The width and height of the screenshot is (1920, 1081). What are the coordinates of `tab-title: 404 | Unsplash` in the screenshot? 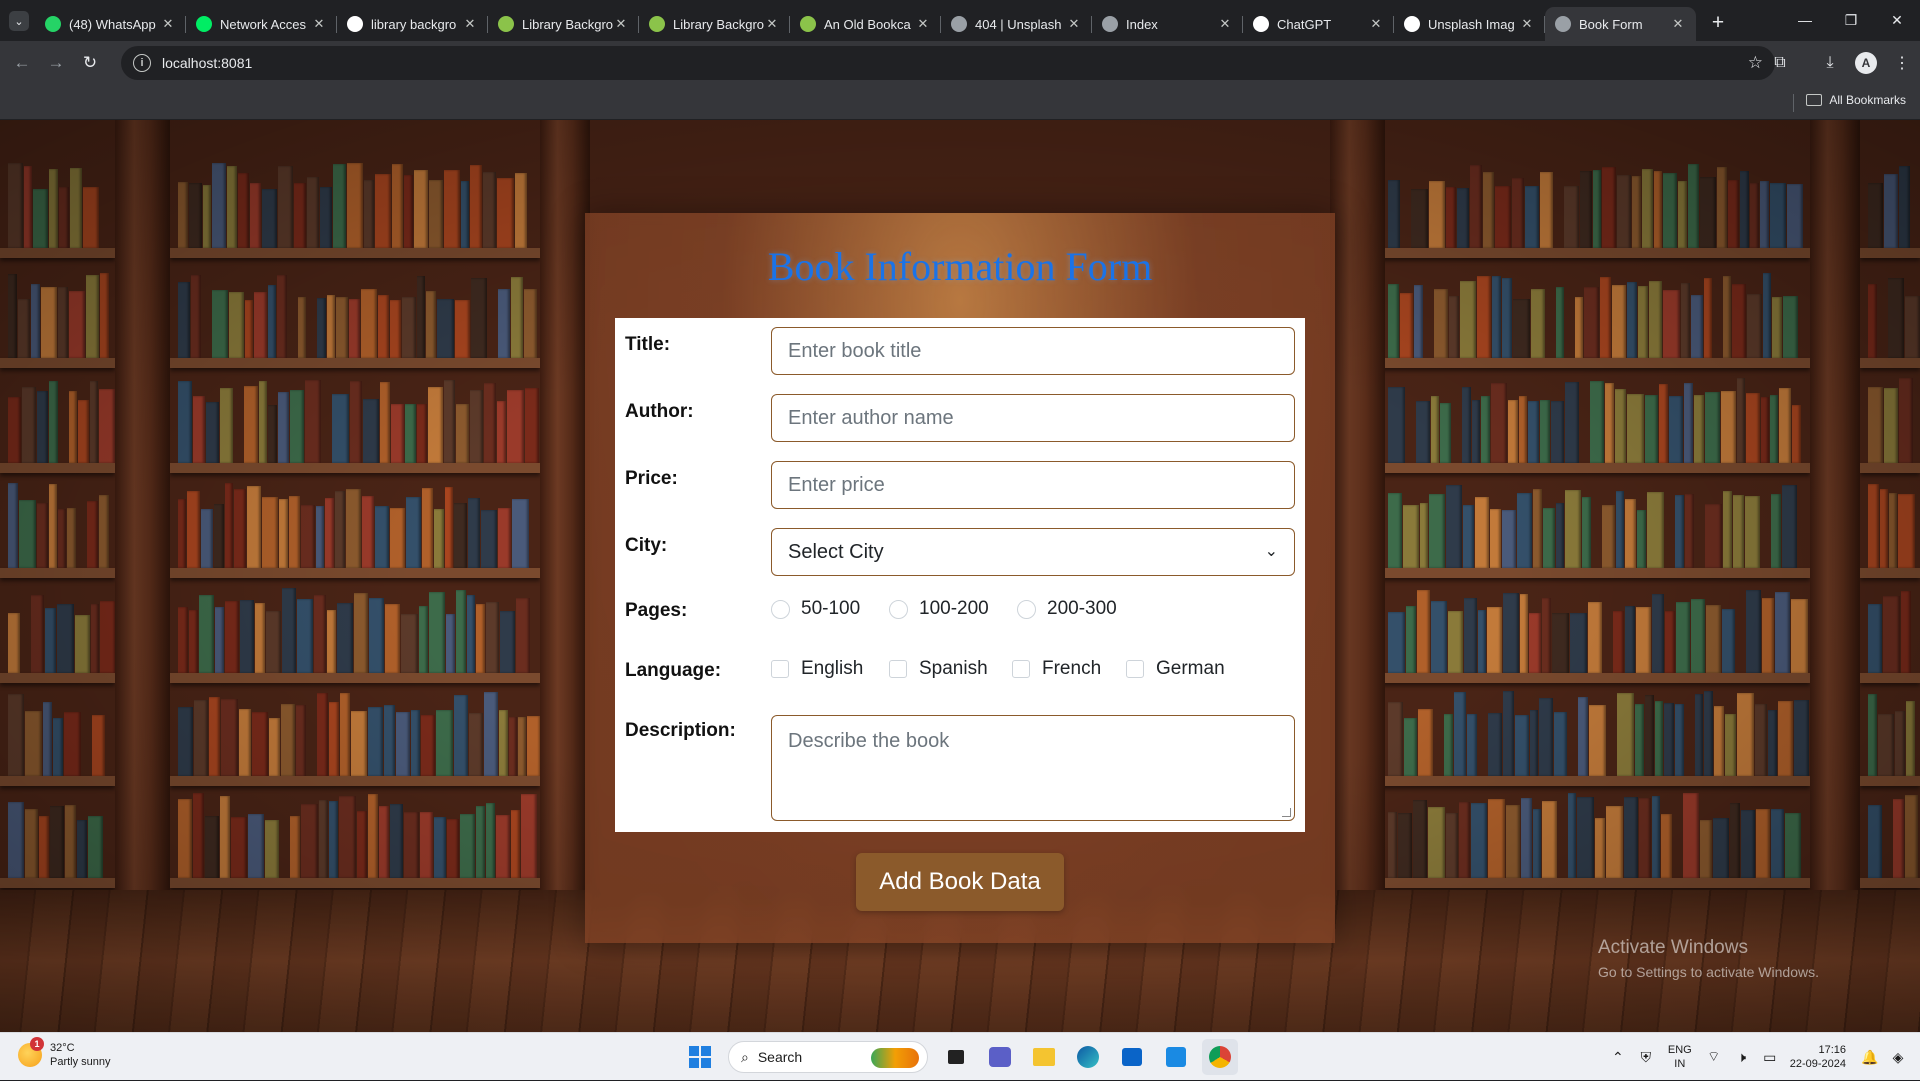 It's located at (1018, 24).